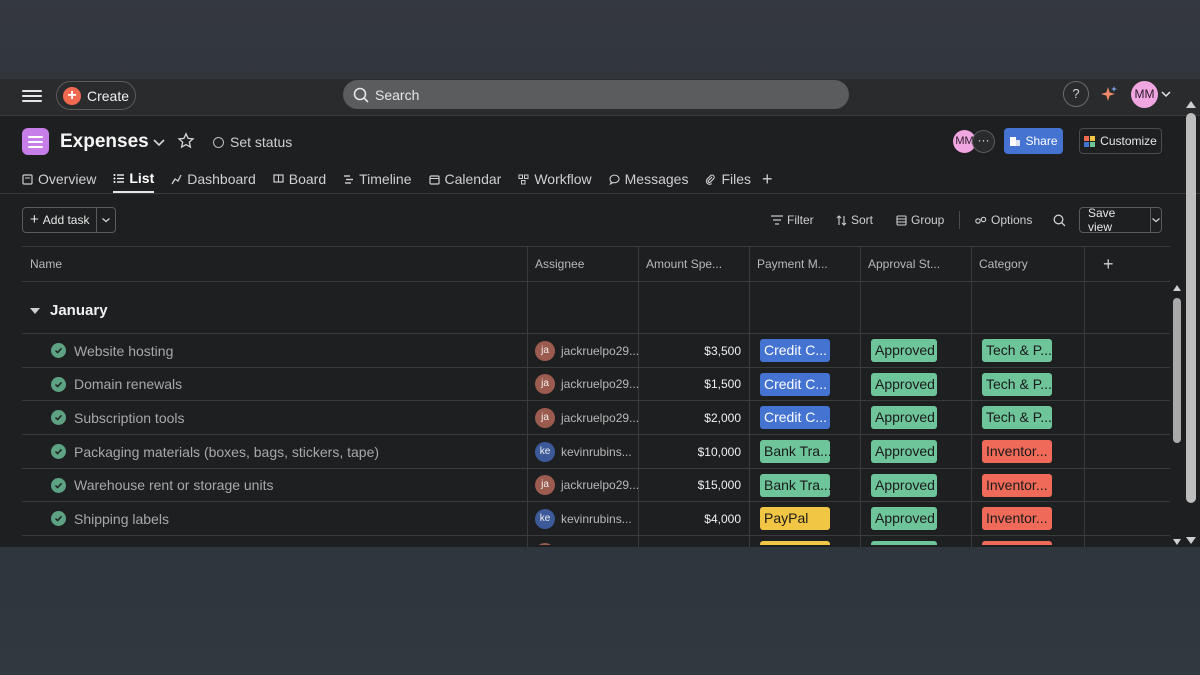  I want to click on tab-timeline: Timeline, so click(377, 179).